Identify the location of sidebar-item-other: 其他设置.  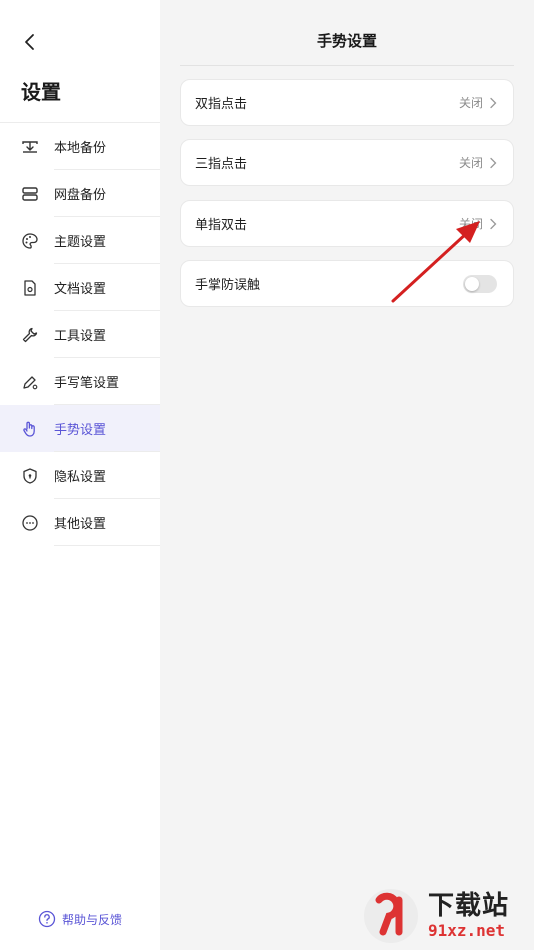
(80, 522).